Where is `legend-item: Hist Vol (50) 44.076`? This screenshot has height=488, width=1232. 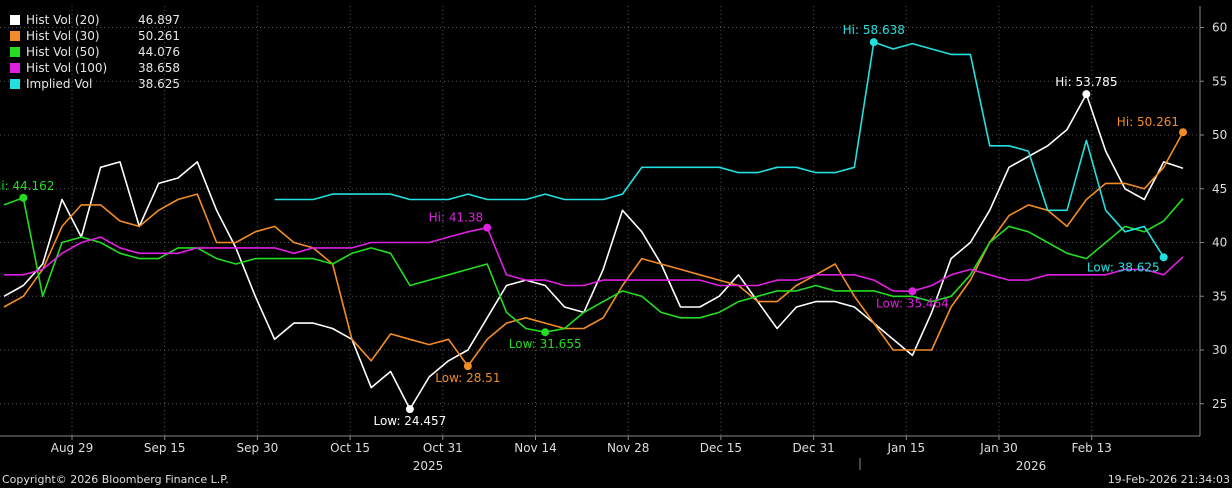 legend-item: Hist Vol (50) 44.076 is located at coordinates (95, 52).